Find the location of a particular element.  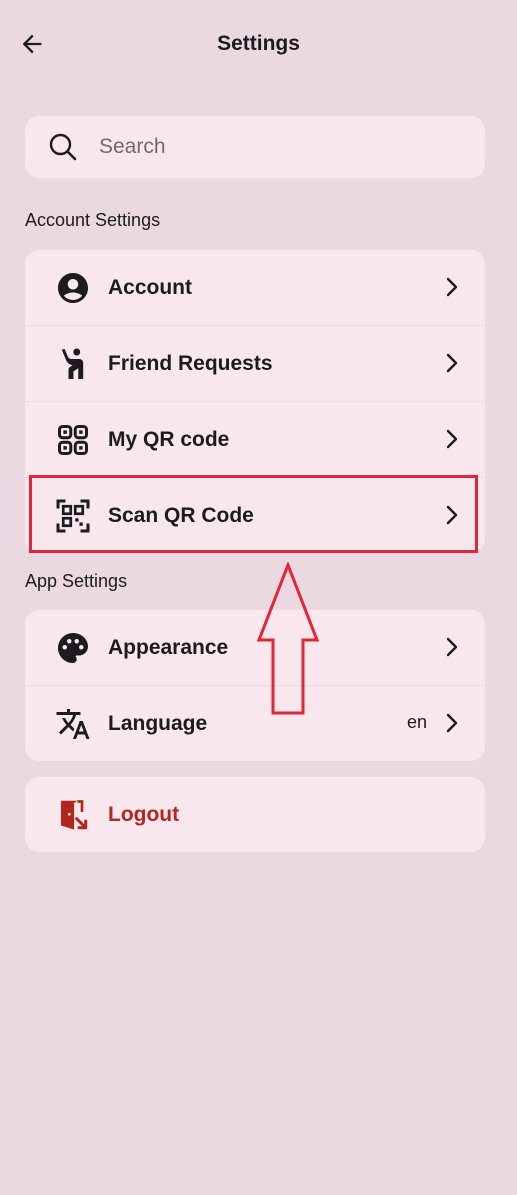

account-settings-heading: Account Settings is located at coordinates (93, 220).